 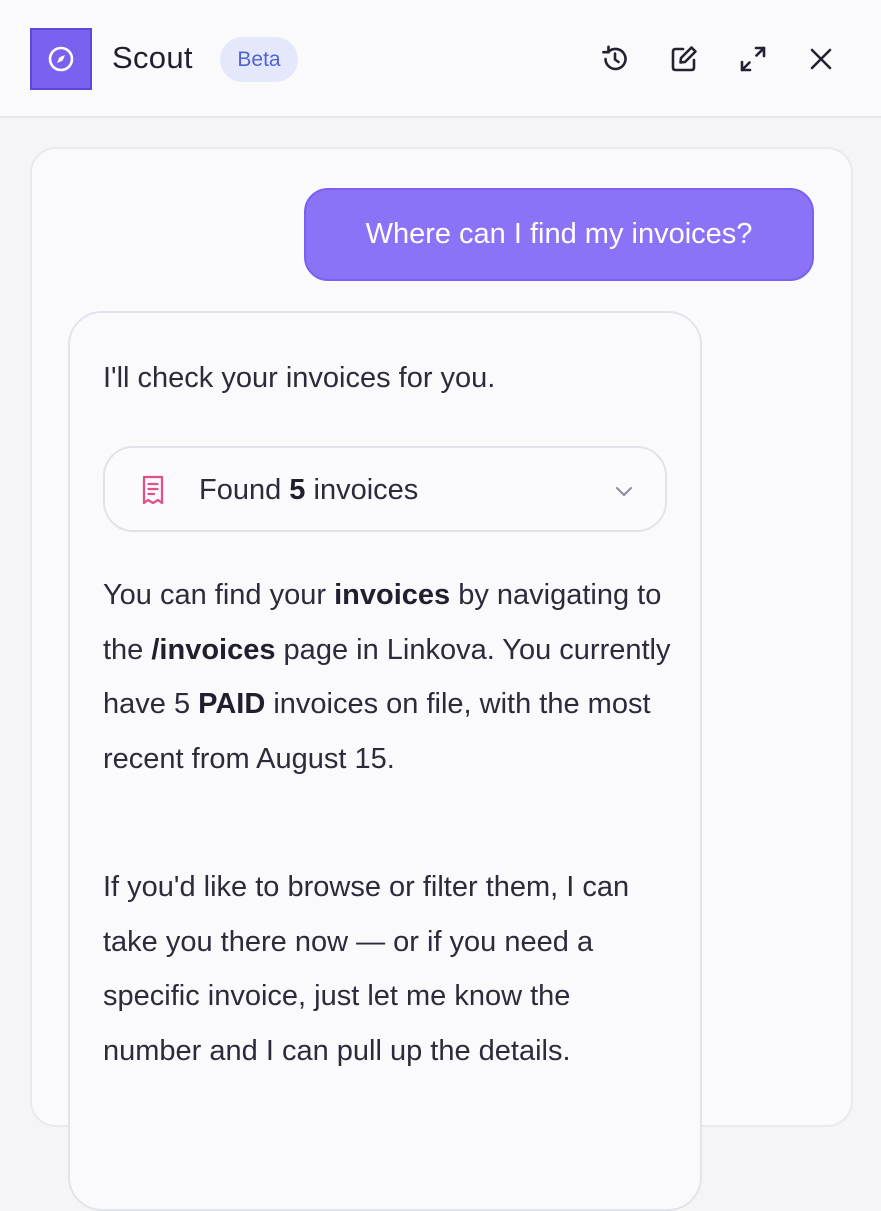 I want to click on close-button, so click(x=821, y=59).